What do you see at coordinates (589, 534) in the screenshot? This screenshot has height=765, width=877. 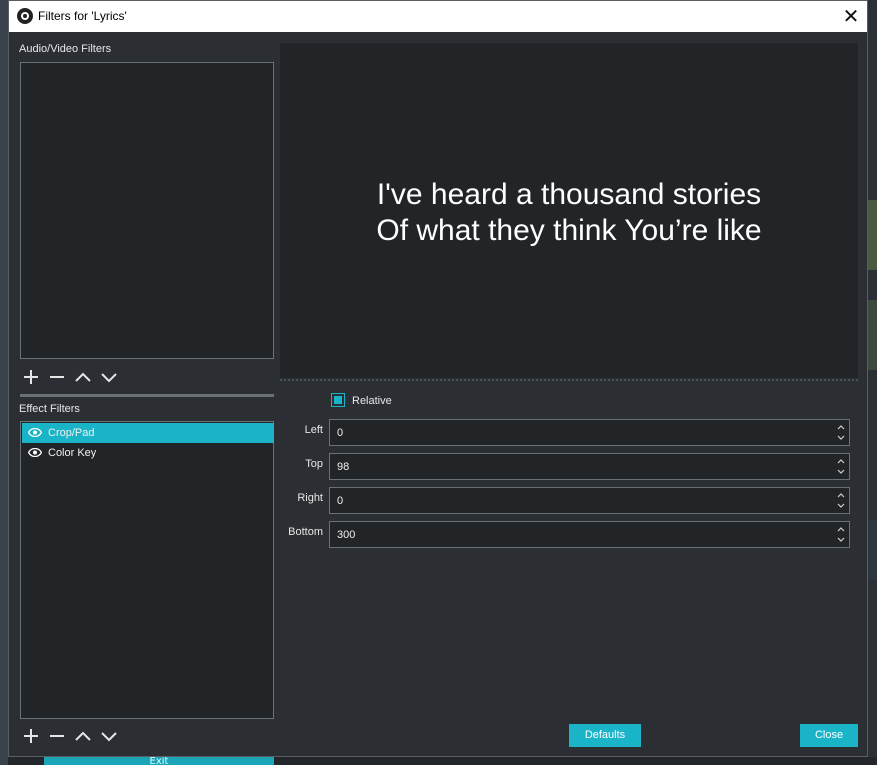 I see `bottom-spinbox: 300` at bounding box center [589, 534].